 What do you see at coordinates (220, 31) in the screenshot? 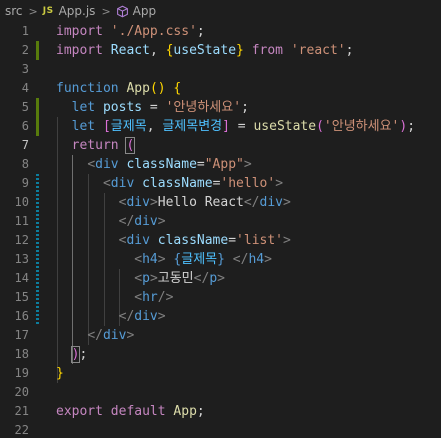
I see `code-line: 1 import './App.css';` at bounding box center [220, 31].